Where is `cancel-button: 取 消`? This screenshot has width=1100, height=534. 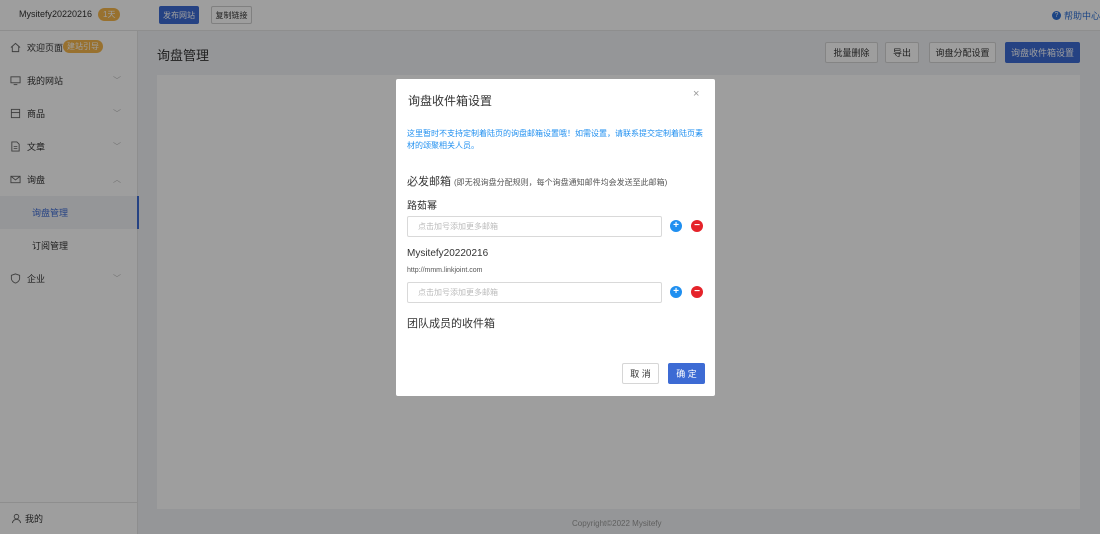 cancel-button: 取 消 is located at coordinates (640, 373).